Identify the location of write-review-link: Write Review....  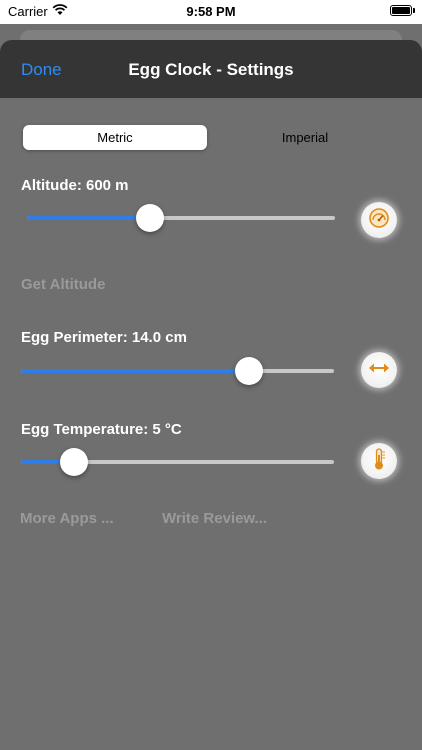
(214, 518).